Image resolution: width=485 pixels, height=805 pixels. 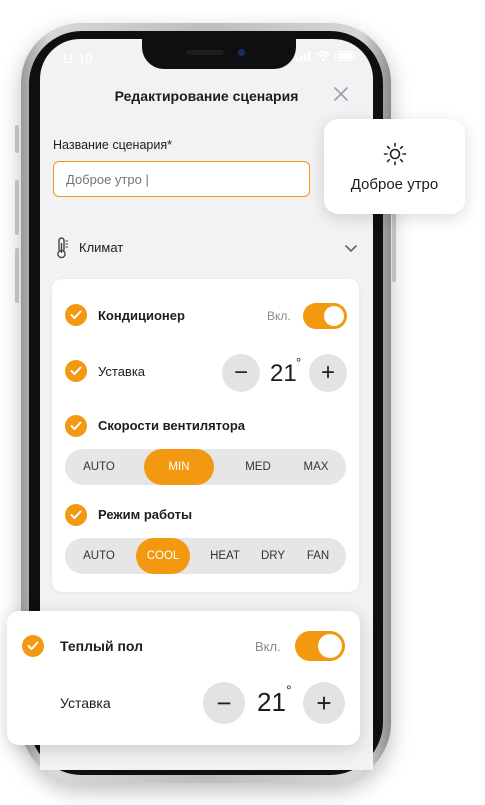 I want to click on side-button-volume-up, so click(x=17, y=207).